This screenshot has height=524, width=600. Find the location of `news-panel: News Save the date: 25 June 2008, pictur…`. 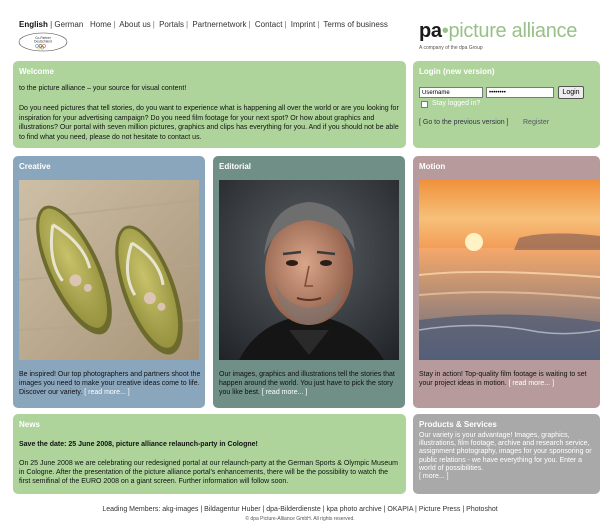

news-panel: News Save the date: 25 June 2008, pictur… is located at coordinates (209, 454).